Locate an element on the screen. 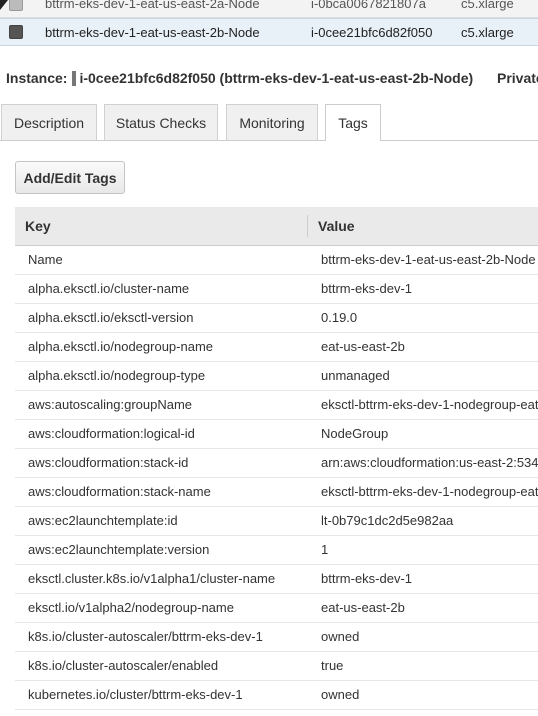  instance-name-cell: bttrm-eks-dev-1-eat-us-east-2b-Node is located at coordinates (152, 32).